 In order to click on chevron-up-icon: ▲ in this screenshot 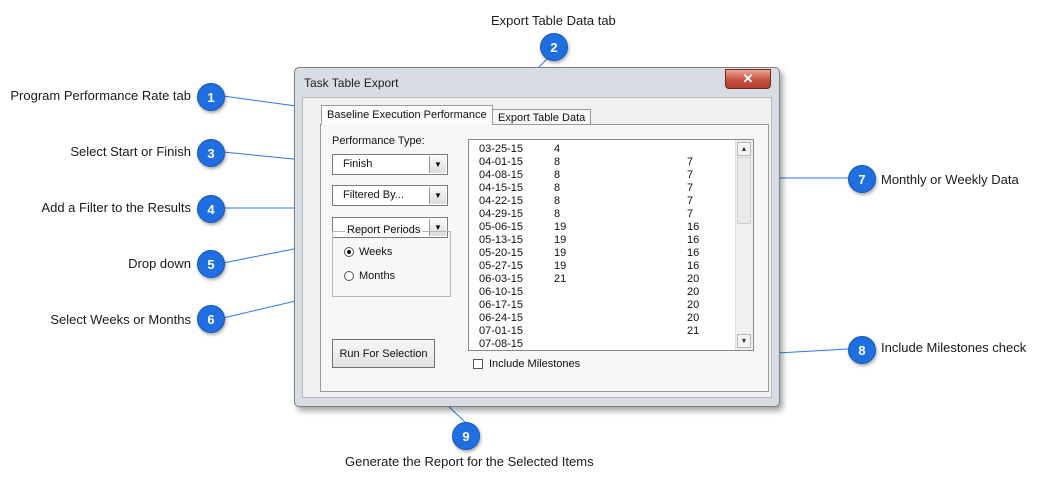, I will do `click(744, 149)`.